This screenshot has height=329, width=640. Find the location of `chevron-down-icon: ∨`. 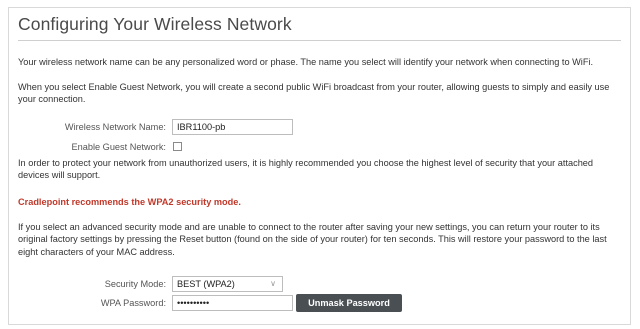

chevron-down-icon: ∨ is located at coordinates (273, 283).